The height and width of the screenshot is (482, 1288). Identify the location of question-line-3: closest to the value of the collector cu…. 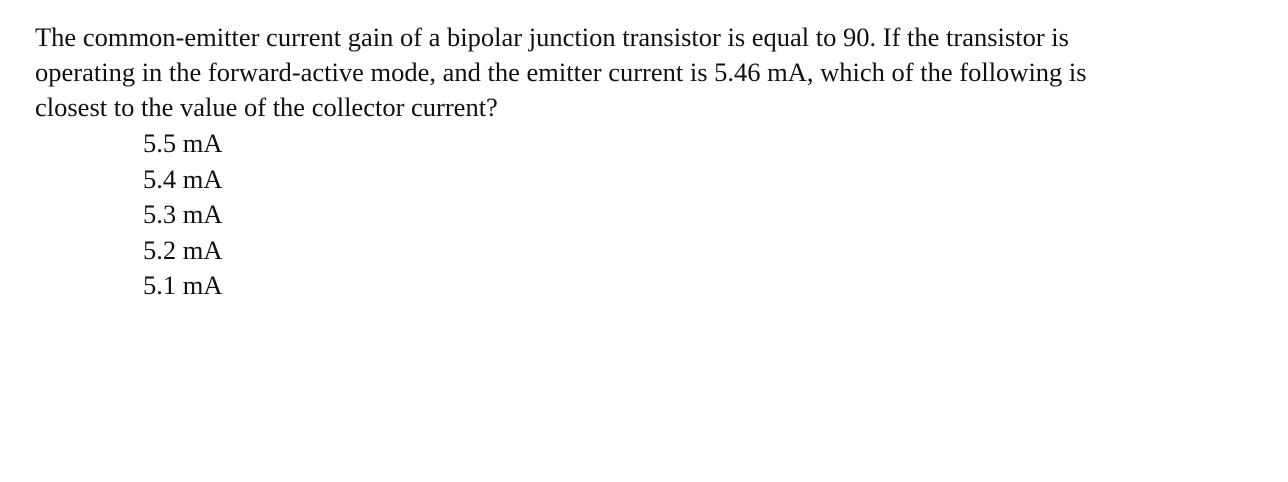
(266, 107).